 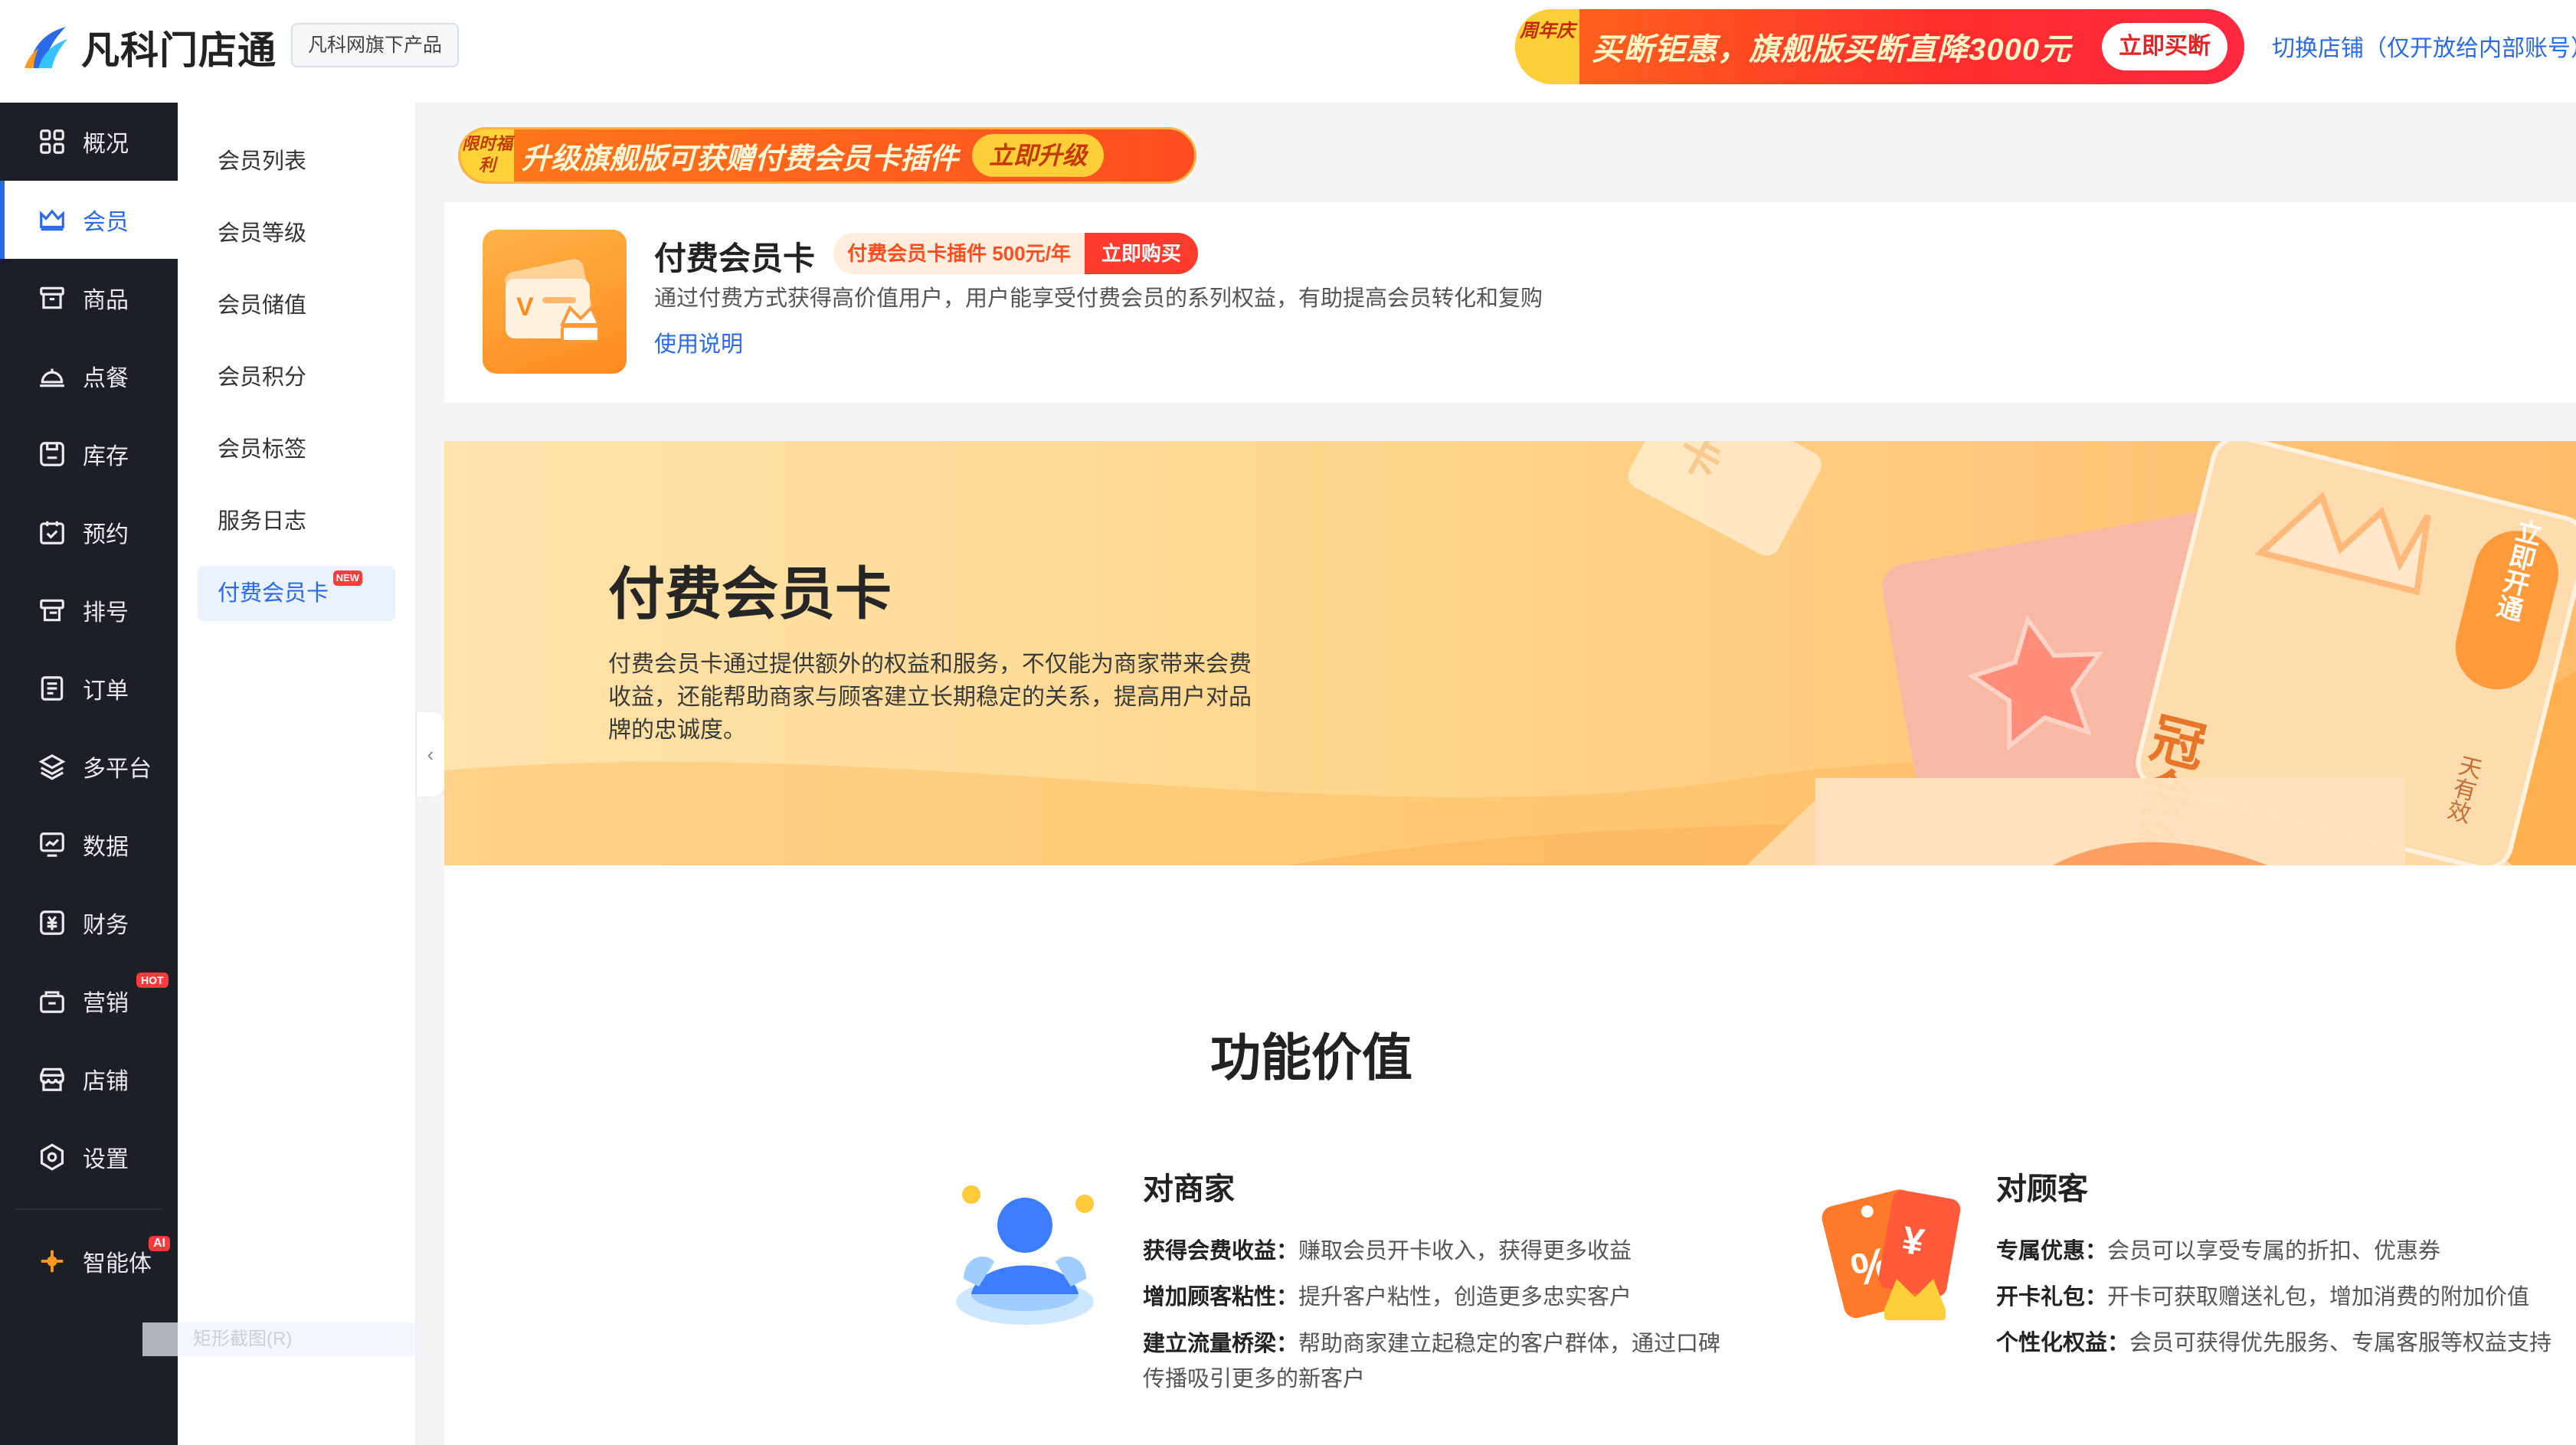 I want to click on promo-text: 买断钜惠，旗舰版买断直降3000元, so click(x=1831, y=50).